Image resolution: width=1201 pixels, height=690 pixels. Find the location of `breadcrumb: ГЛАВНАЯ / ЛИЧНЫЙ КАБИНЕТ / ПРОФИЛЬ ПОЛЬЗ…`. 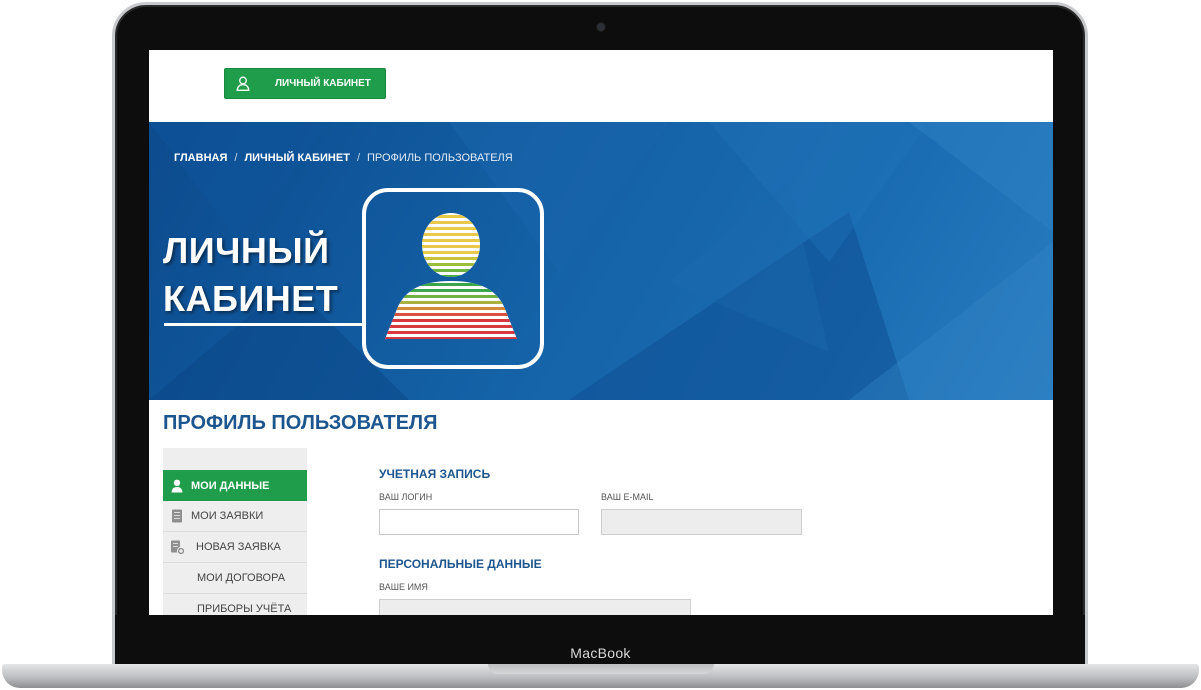

breadcrumb: ГЛАВНАЯ / ЛИЧНЫЙ КАБИНЕТ / ПРОФИЛЬ ПОЛЬЗ… is located at coordinates (343, 158).